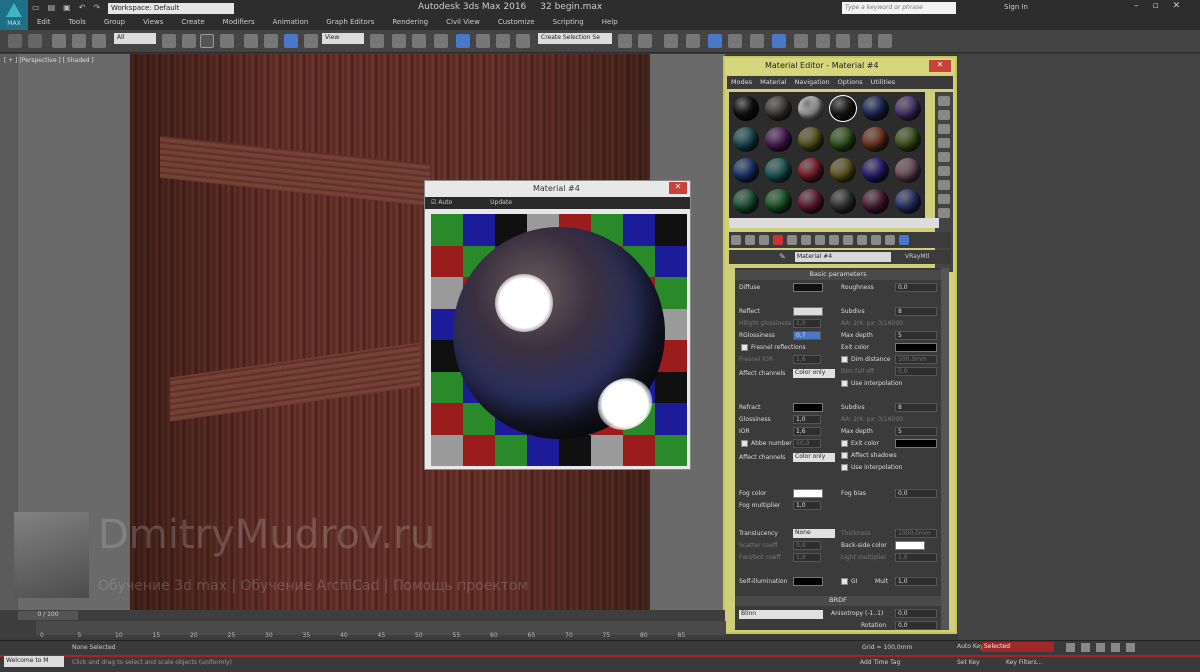  What do you see at coordinates (808, 581) in the screenshot?
I see `self-illumination-swatch` at bounding box center [808, 581].